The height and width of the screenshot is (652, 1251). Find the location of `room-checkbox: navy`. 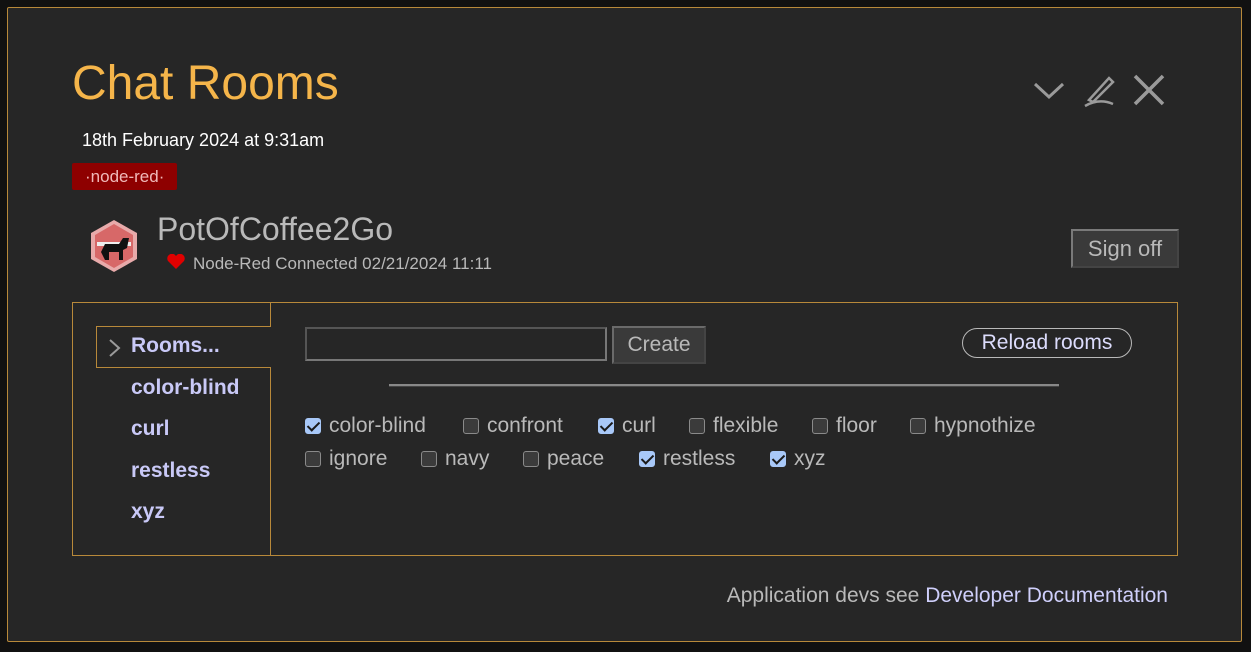

room-checkbox: navy is located at coordinates (455, 459).